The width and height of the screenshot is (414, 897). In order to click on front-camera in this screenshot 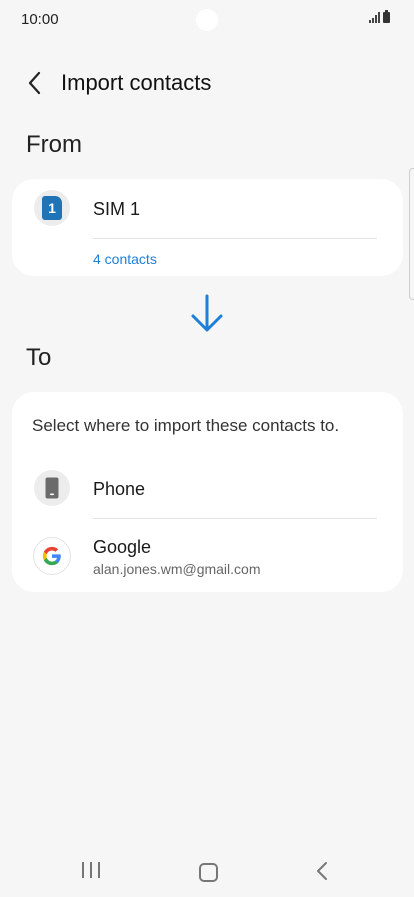, I will do `click(207, 20)`.